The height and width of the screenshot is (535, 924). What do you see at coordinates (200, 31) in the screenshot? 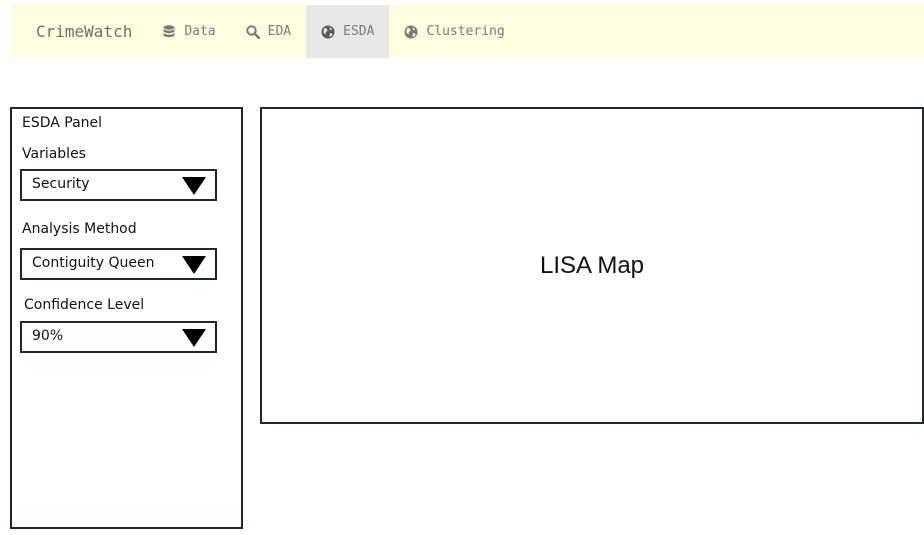
I see `tab-data-label: Data` at bounding box center [200, 31].